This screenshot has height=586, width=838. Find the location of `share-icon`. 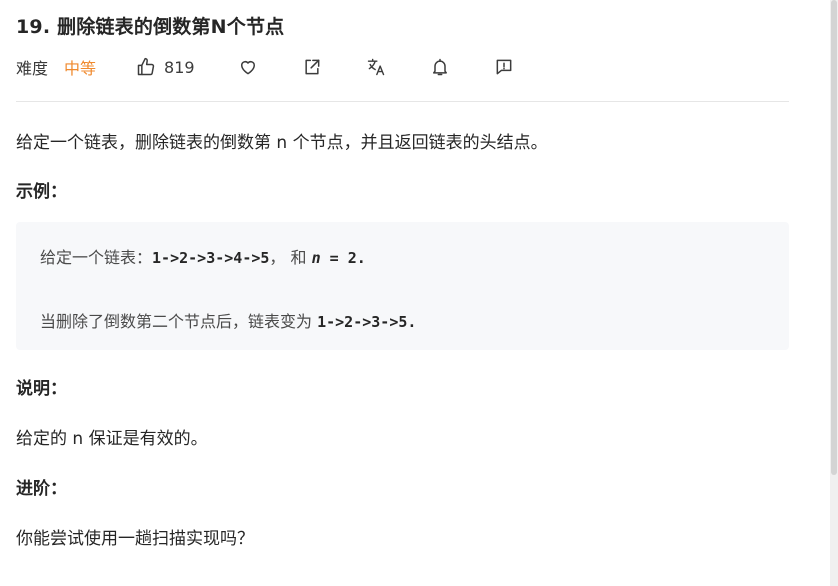

share-icon is located at coordinates (311, 67).